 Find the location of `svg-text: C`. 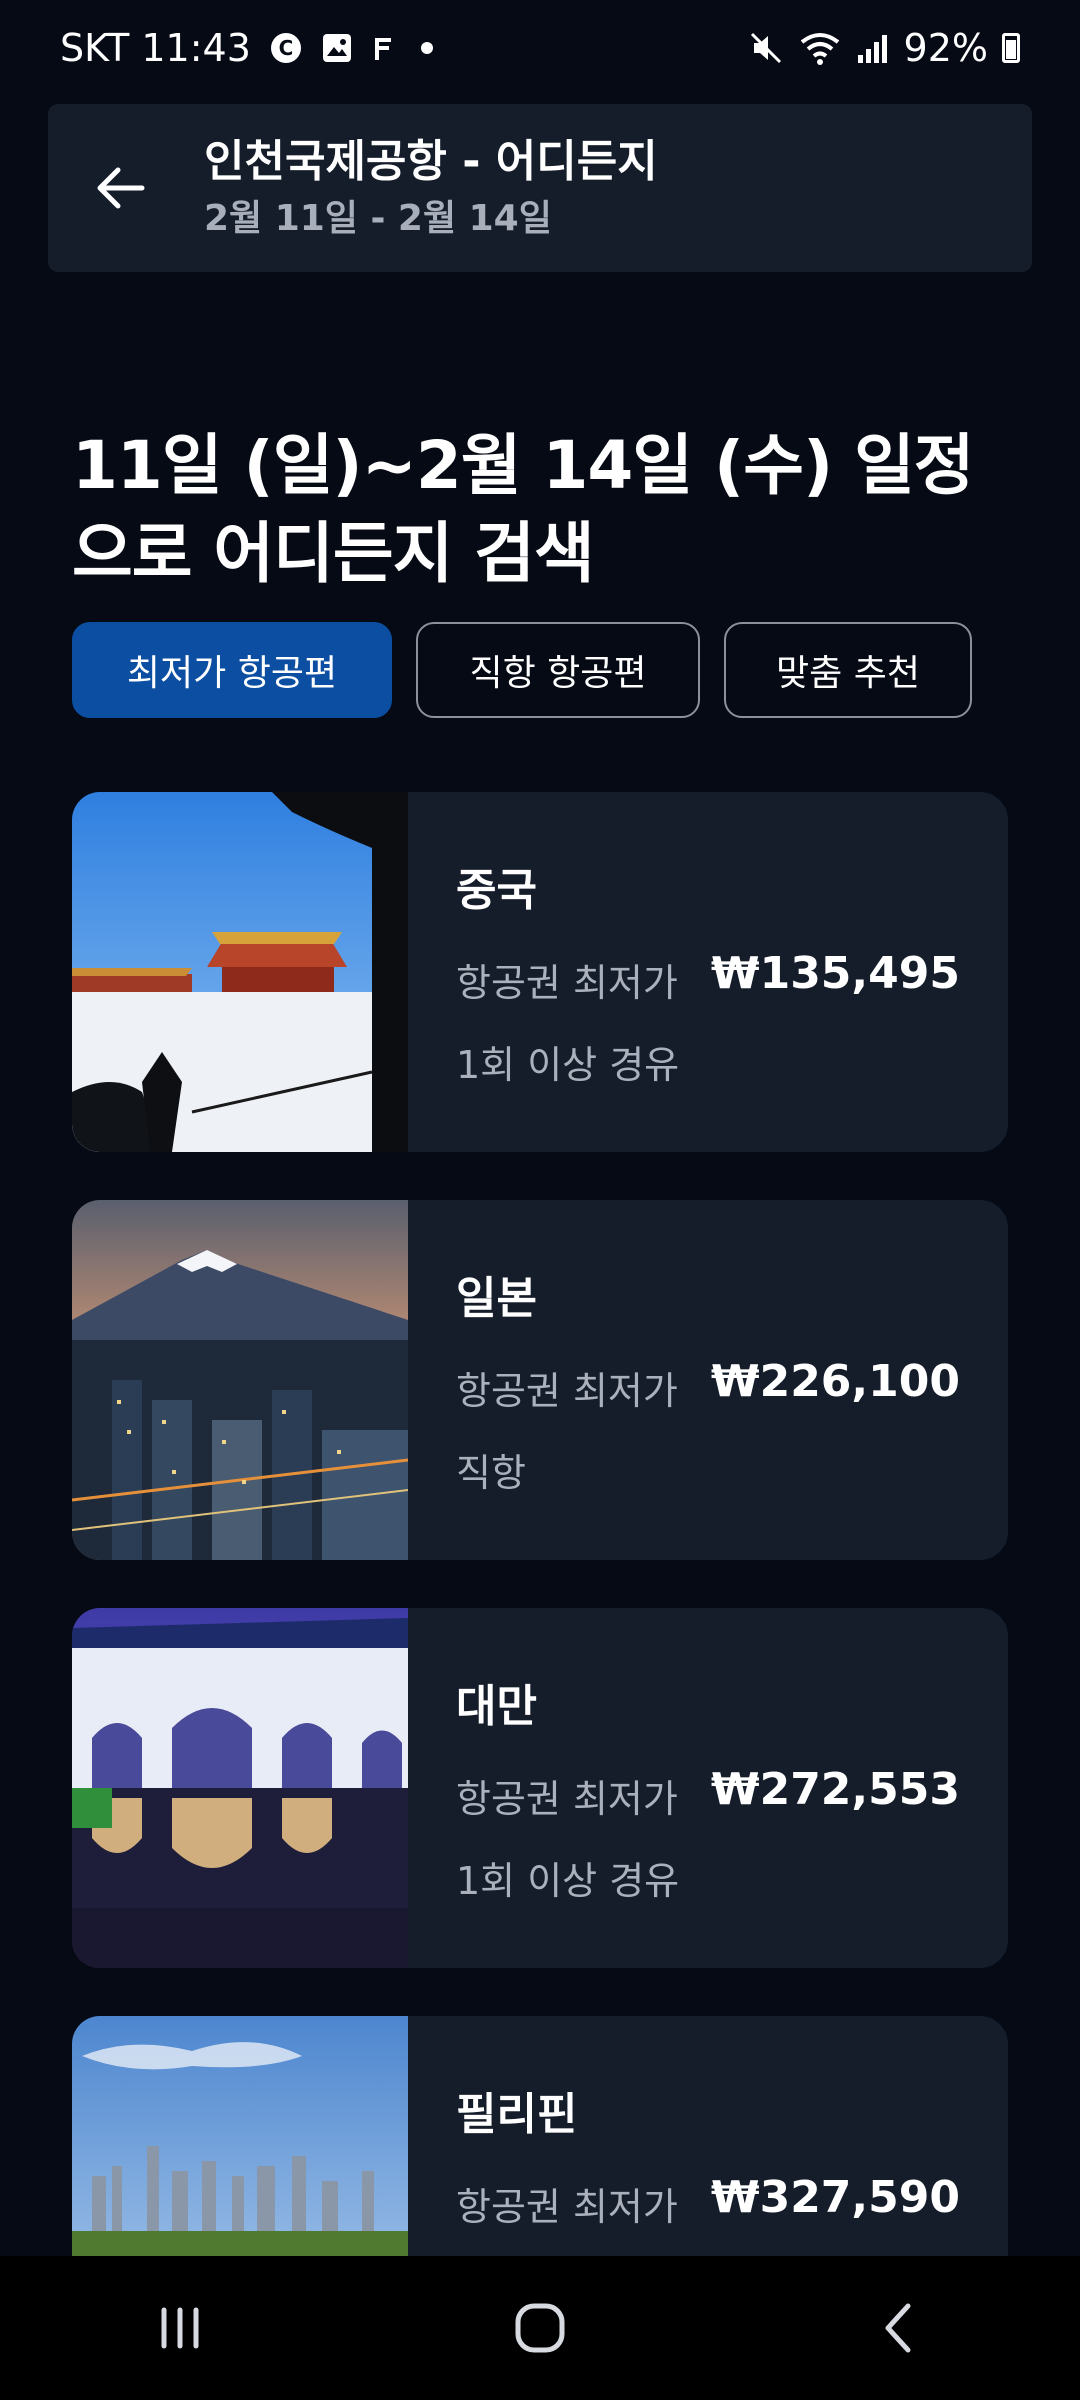

svg-text: C is located at coordinates (286, 48).